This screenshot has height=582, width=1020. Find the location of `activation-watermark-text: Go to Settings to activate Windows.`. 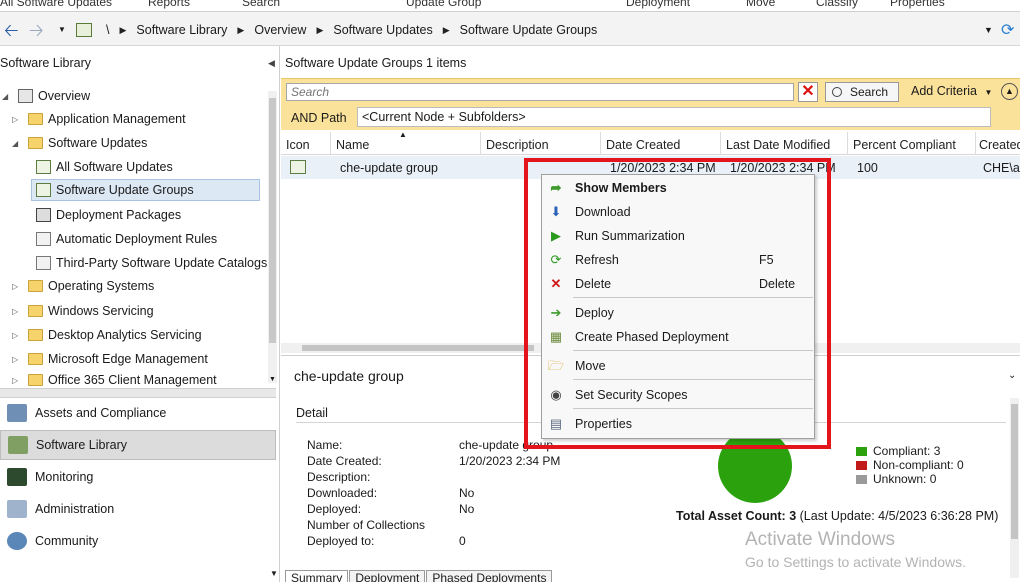

activation-watermark-text: Go to Settings to activate Windows. is located at coordinates (855, 562).